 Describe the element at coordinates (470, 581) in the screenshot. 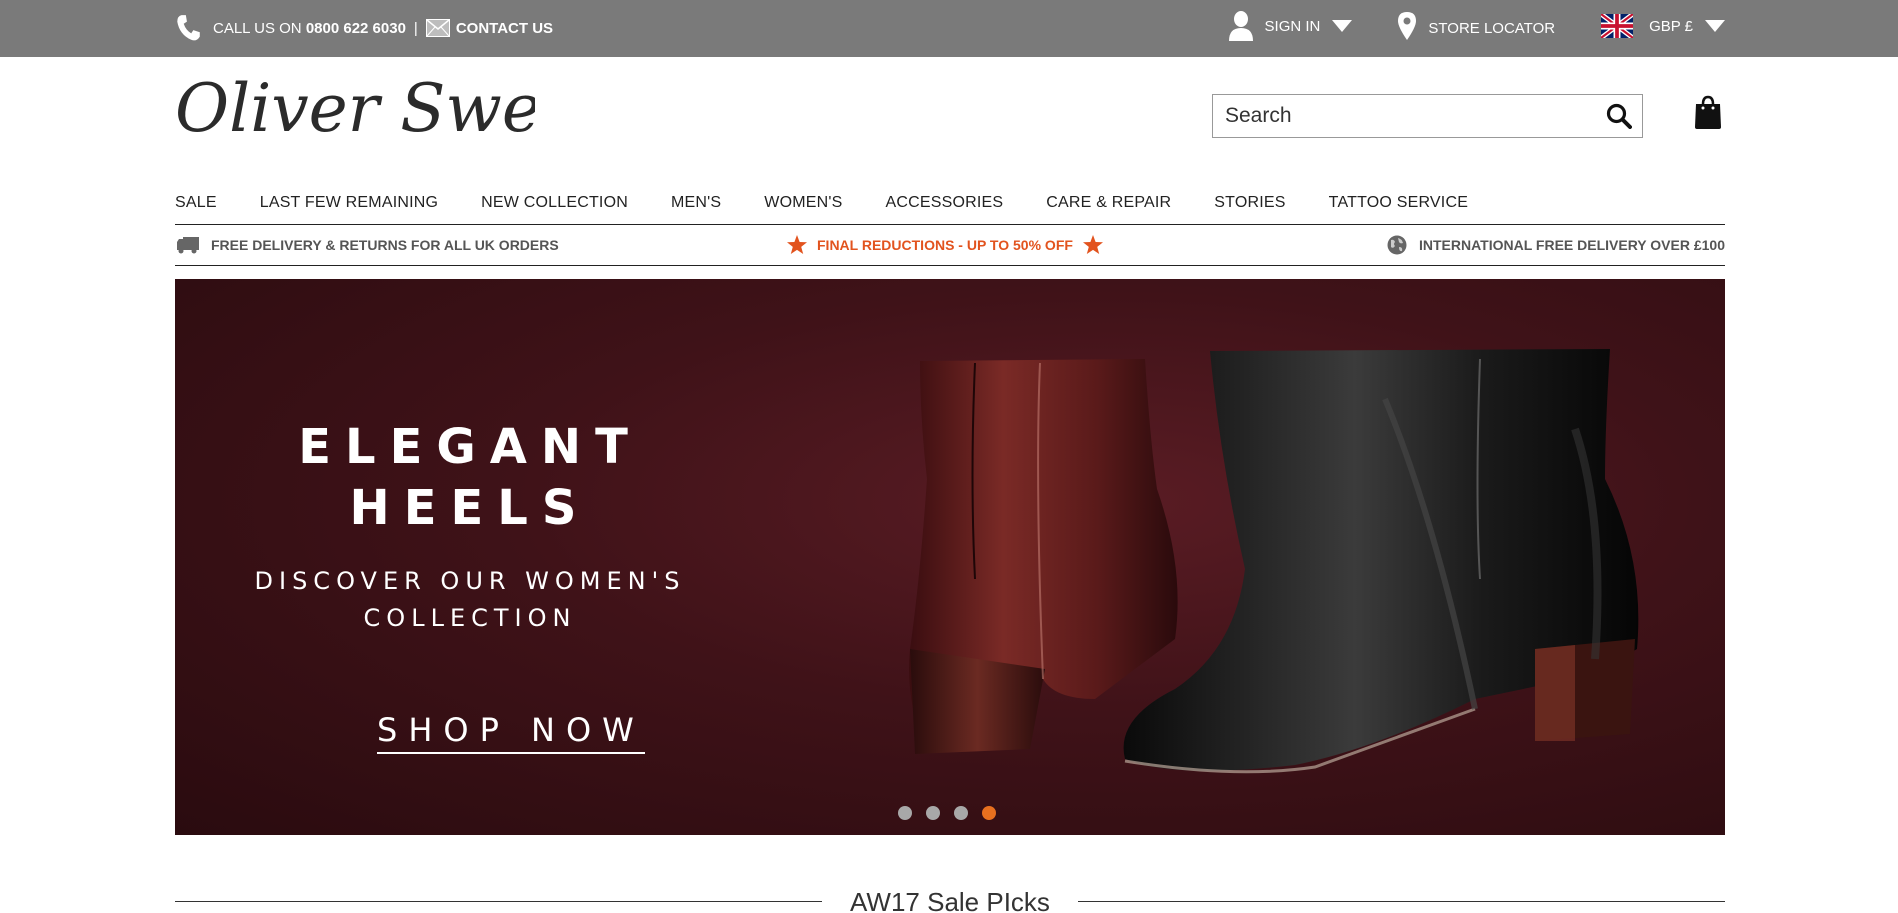

I see `hero-subtitle-line1: DISCOVER OUR WOMEN'S` at that location.